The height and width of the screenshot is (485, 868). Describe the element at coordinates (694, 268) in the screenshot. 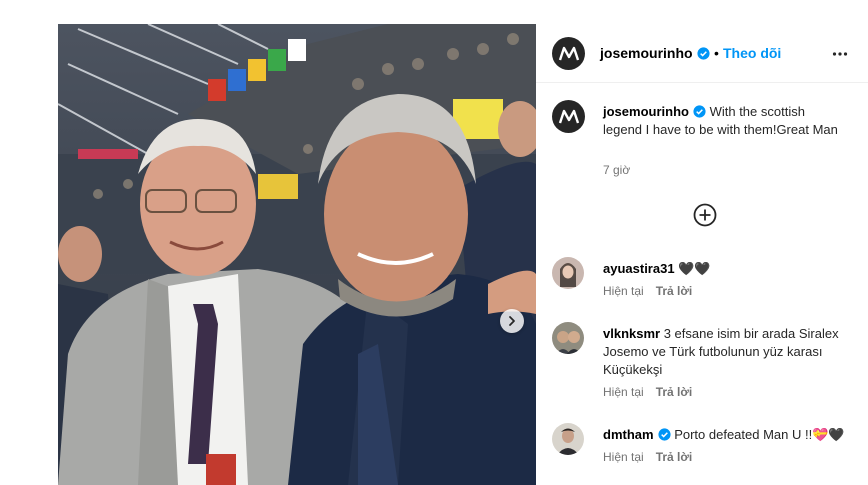

I see `comment-text: 🖤🖤` at that location.